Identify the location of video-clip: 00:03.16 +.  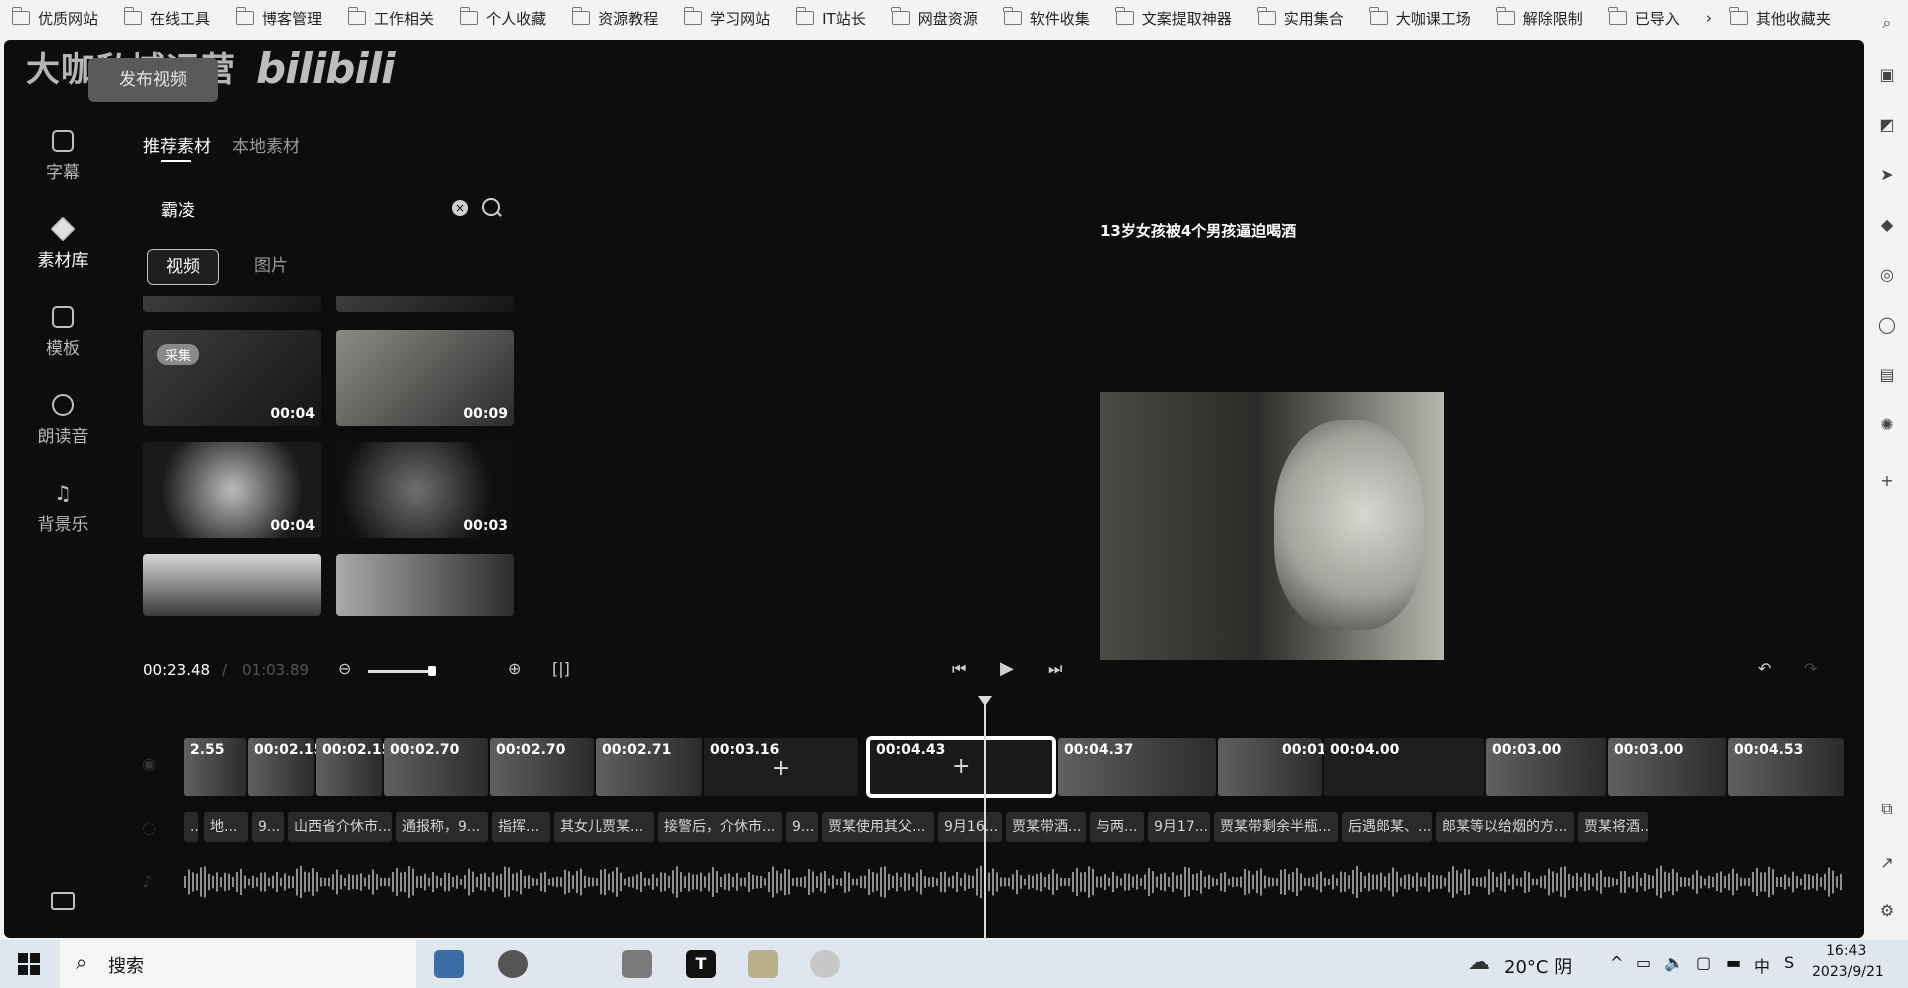
(781, 767).